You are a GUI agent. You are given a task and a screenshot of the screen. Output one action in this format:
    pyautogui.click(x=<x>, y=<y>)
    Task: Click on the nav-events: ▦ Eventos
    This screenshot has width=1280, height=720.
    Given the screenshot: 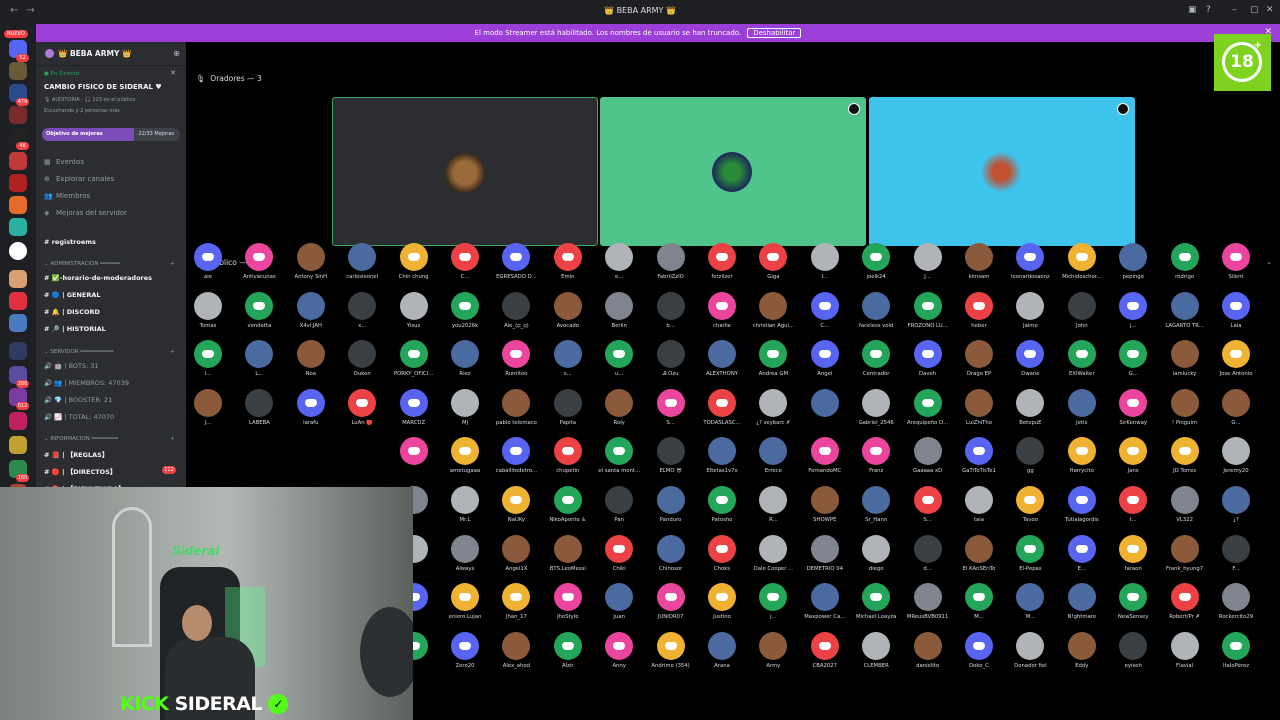 What is the action you would take?
    pyautogui.click(x=64, y=162)
    